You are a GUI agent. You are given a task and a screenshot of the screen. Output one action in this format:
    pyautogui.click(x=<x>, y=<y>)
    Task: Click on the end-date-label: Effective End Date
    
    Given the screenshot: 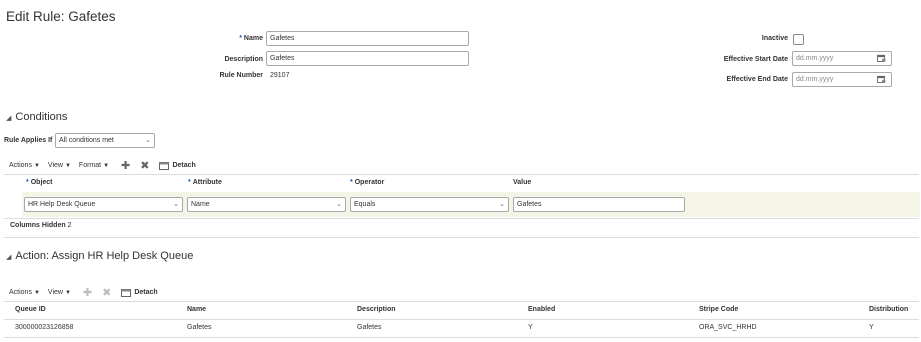 What is the action you would take?
    pyautogui.click(x=757, y=79)
    